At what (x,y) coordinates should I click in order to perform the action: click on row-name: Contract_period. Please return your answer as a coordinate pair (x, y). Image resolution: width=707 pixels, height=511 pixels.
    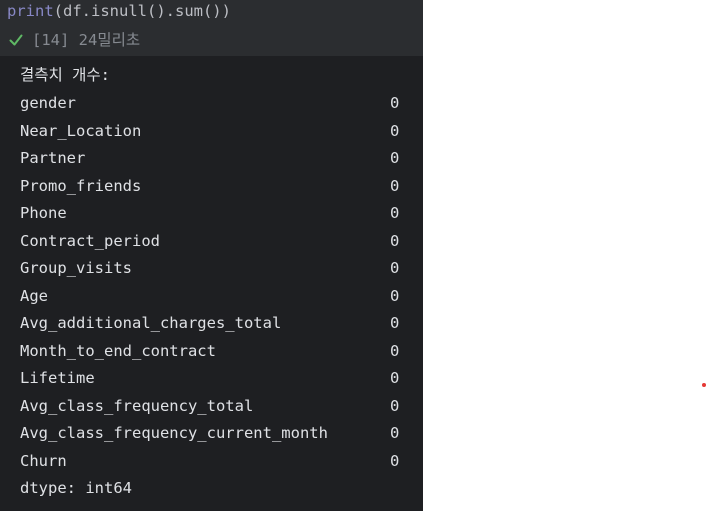
    Looking at the image, I should click on (90, 240).